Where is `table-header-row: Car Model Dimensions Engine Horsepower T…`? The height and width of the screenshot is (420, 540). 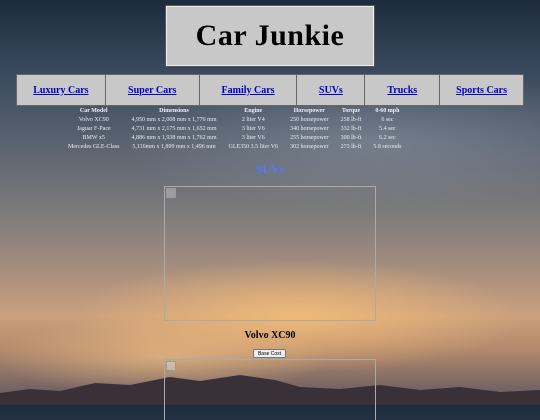
table-header-row: Car Model Dimensions Engine Horsepower T… is located at coordinates (234, 111).